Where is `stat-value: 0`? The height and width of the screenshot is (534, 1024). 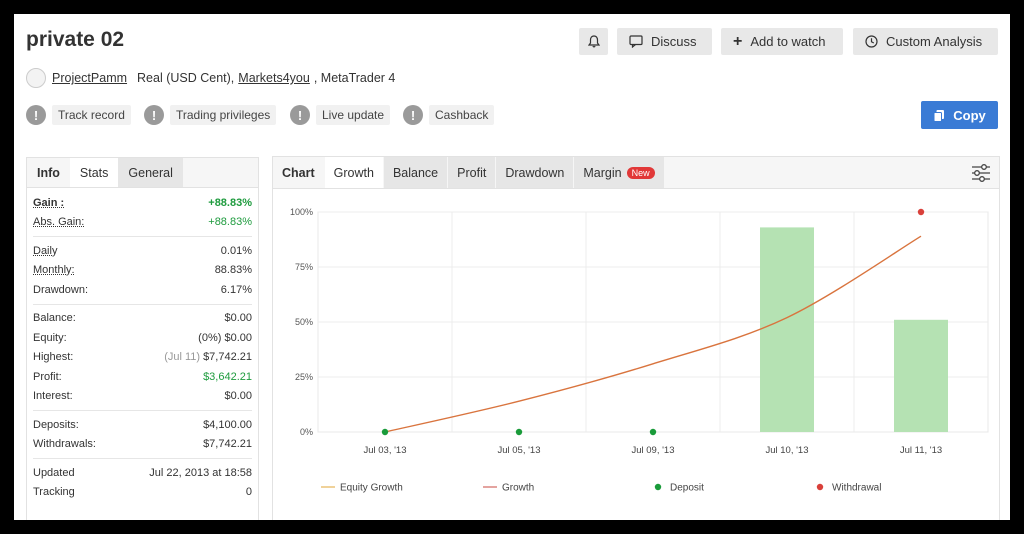
stat-value: 0 is located at coordinates (248, 492).